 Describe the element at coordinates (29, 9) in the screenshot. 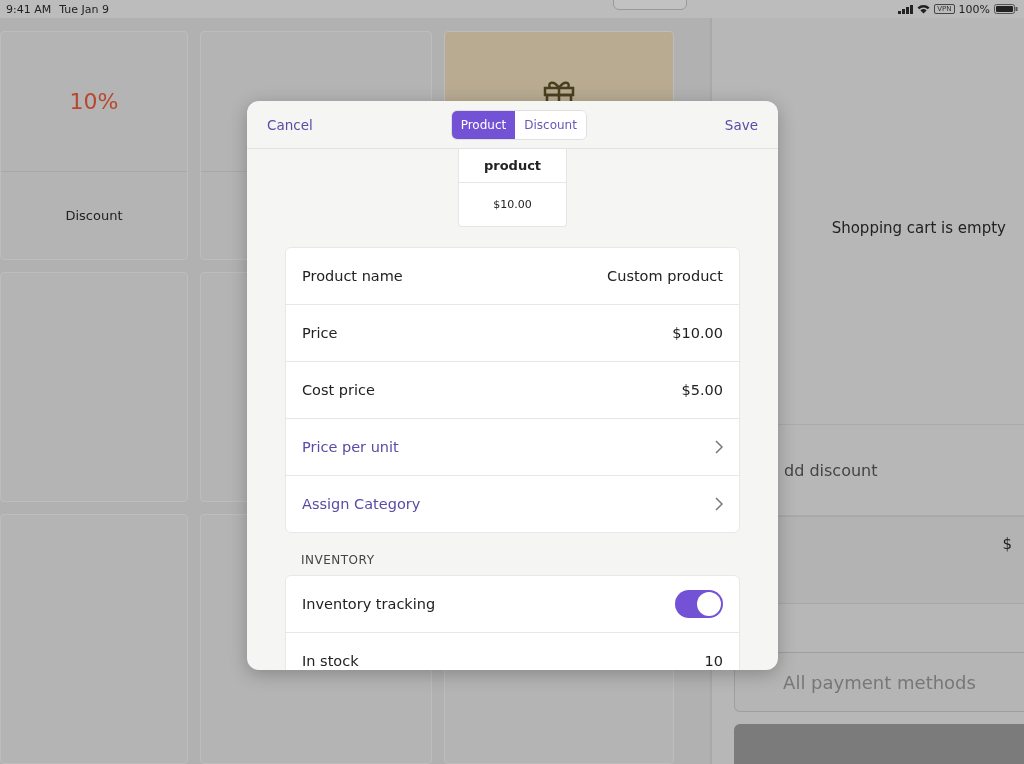

I see `status-time: 9:41 AM` at that location.